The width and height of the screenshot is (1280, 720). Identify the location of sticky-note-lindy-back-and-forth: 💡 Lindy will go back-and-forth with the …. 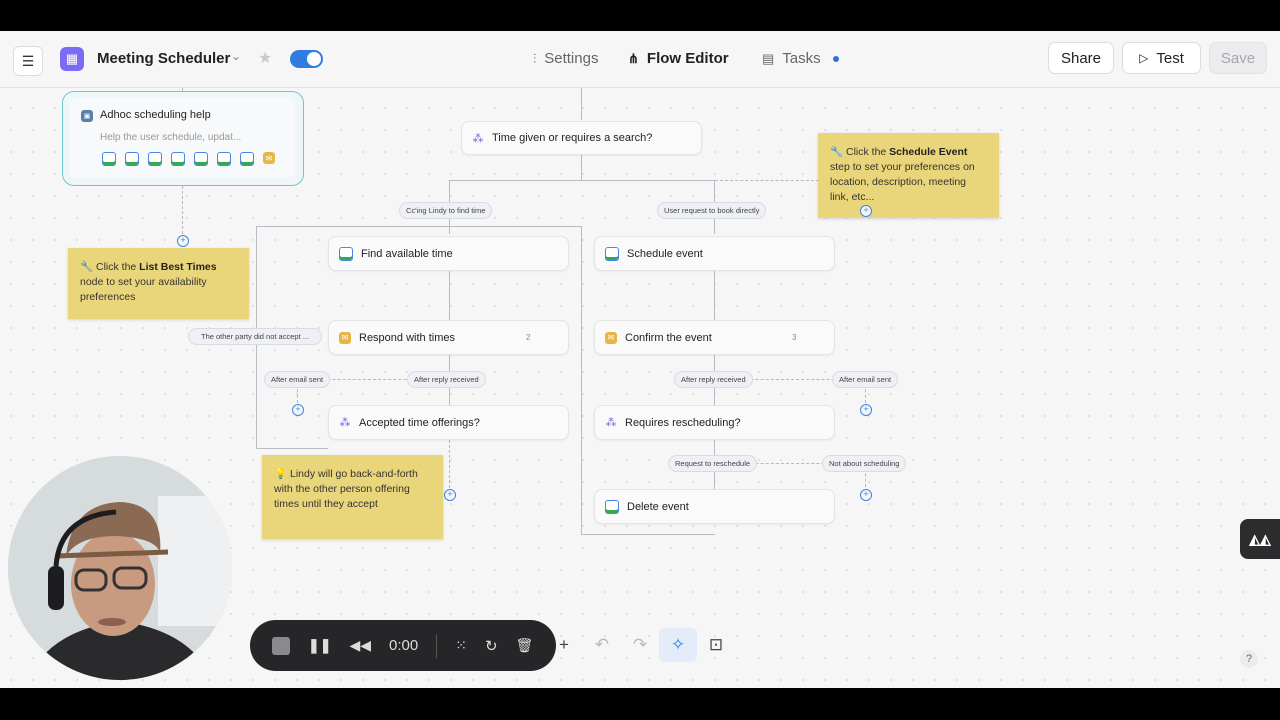
(352, 497).